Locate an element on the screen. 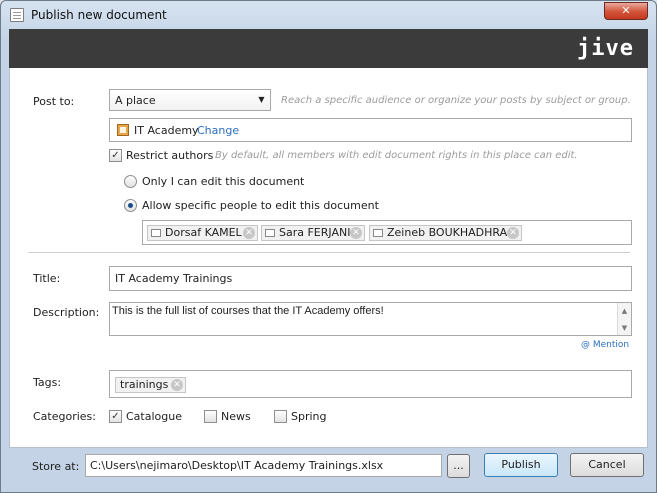 This screenshot has height=493, width=657. description-scrollbar: ▲ ▼ is located at coordinates (624, 319).